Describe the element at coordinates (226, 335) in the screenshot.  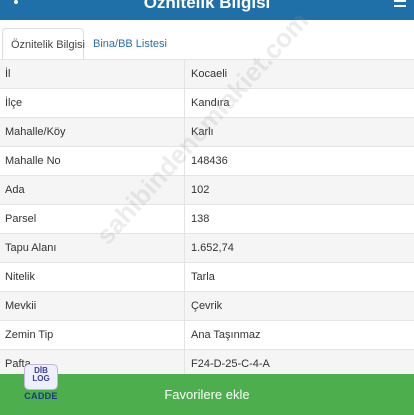
I see `row-value: Ana Taşınmaz` at that location.